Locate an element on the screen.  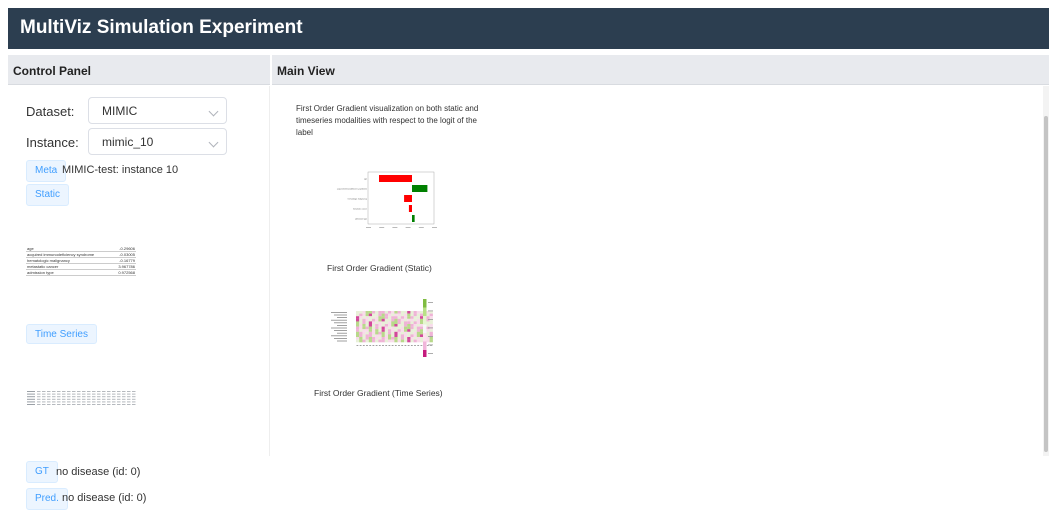
scrollbar-thumb is located at coordinates (1046, 284).